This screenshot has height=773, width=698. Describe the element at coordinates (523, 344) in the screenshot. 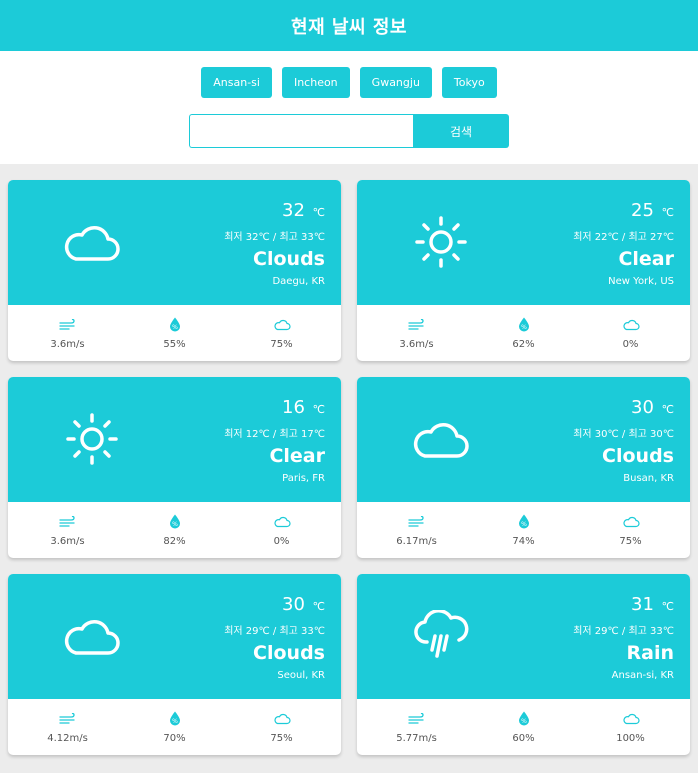

I see `humidity-value: 62%` at that location.